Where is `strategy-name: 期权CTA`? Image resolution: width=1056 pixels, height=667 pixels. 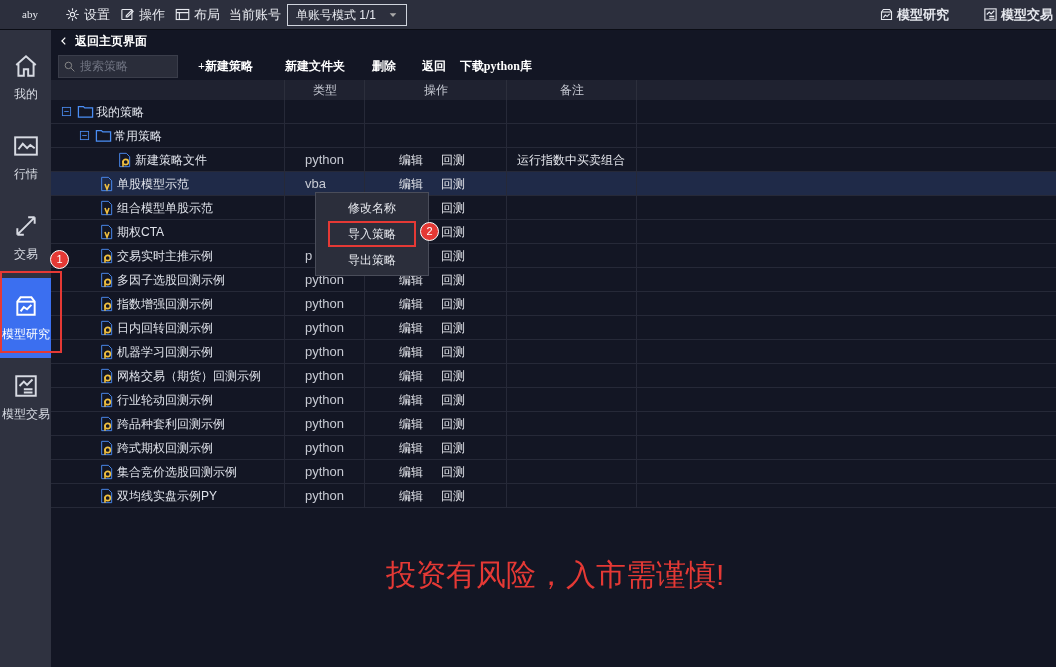
strategy-name: 期权CTA is located at coordinates (141, 232).